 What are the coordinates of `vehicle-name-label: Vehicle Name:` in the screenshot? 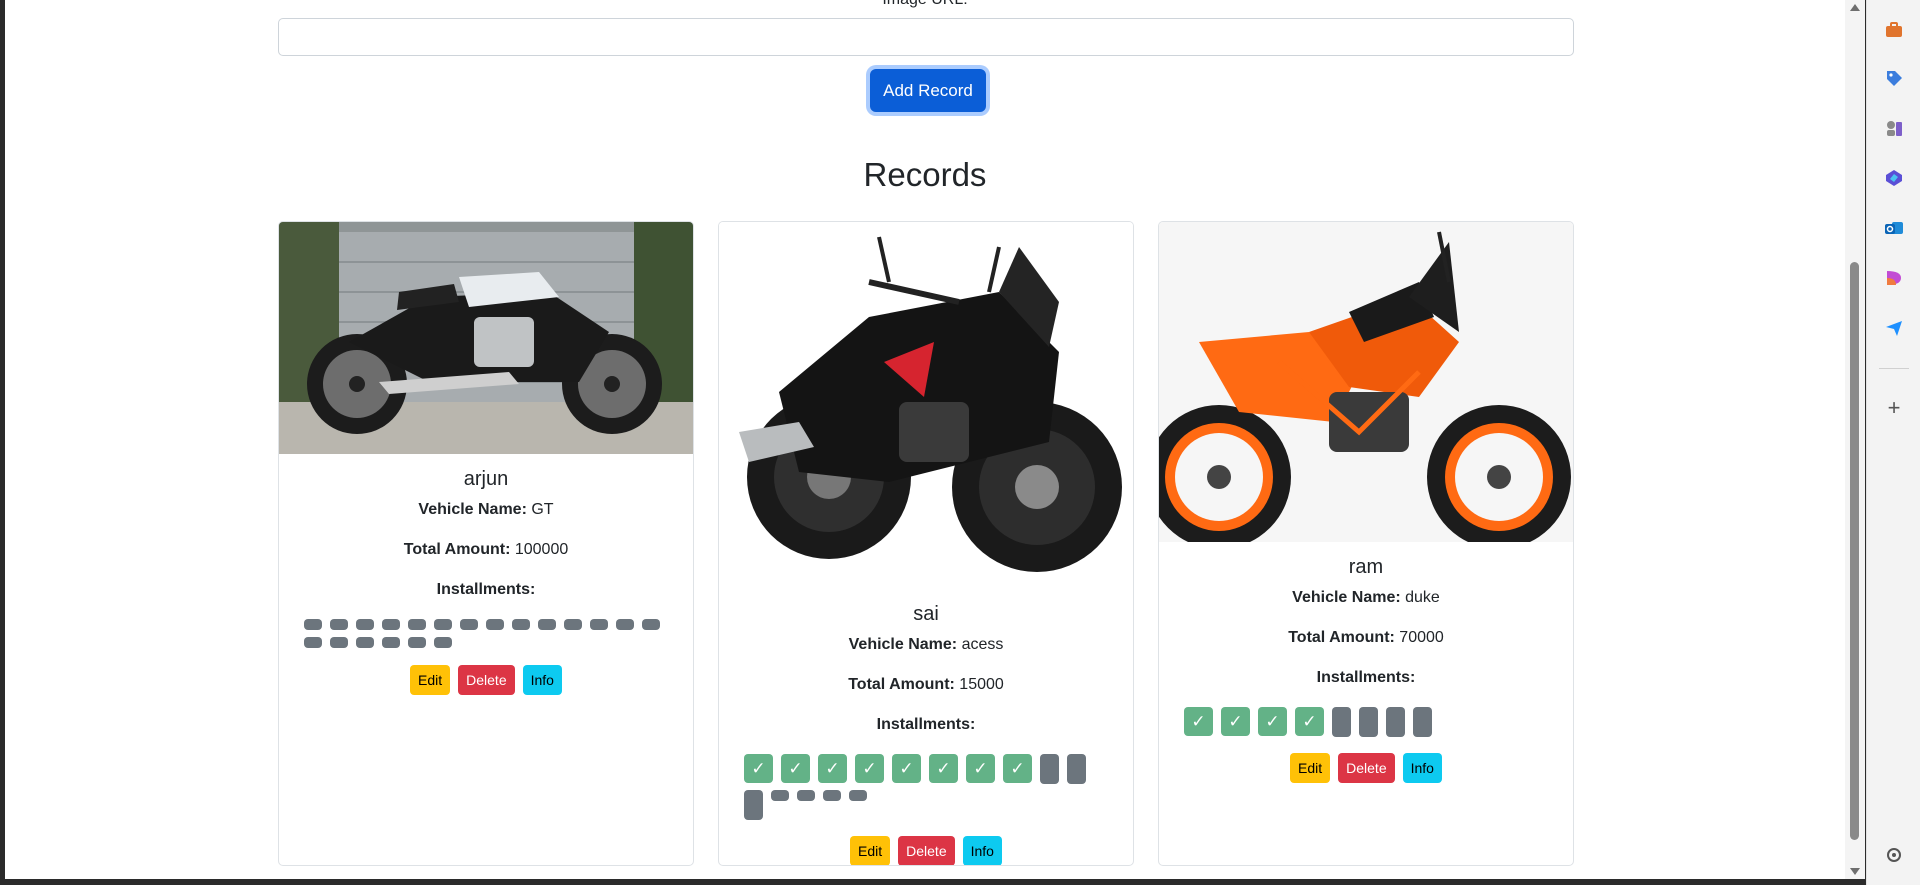 It's located at (472, 509).